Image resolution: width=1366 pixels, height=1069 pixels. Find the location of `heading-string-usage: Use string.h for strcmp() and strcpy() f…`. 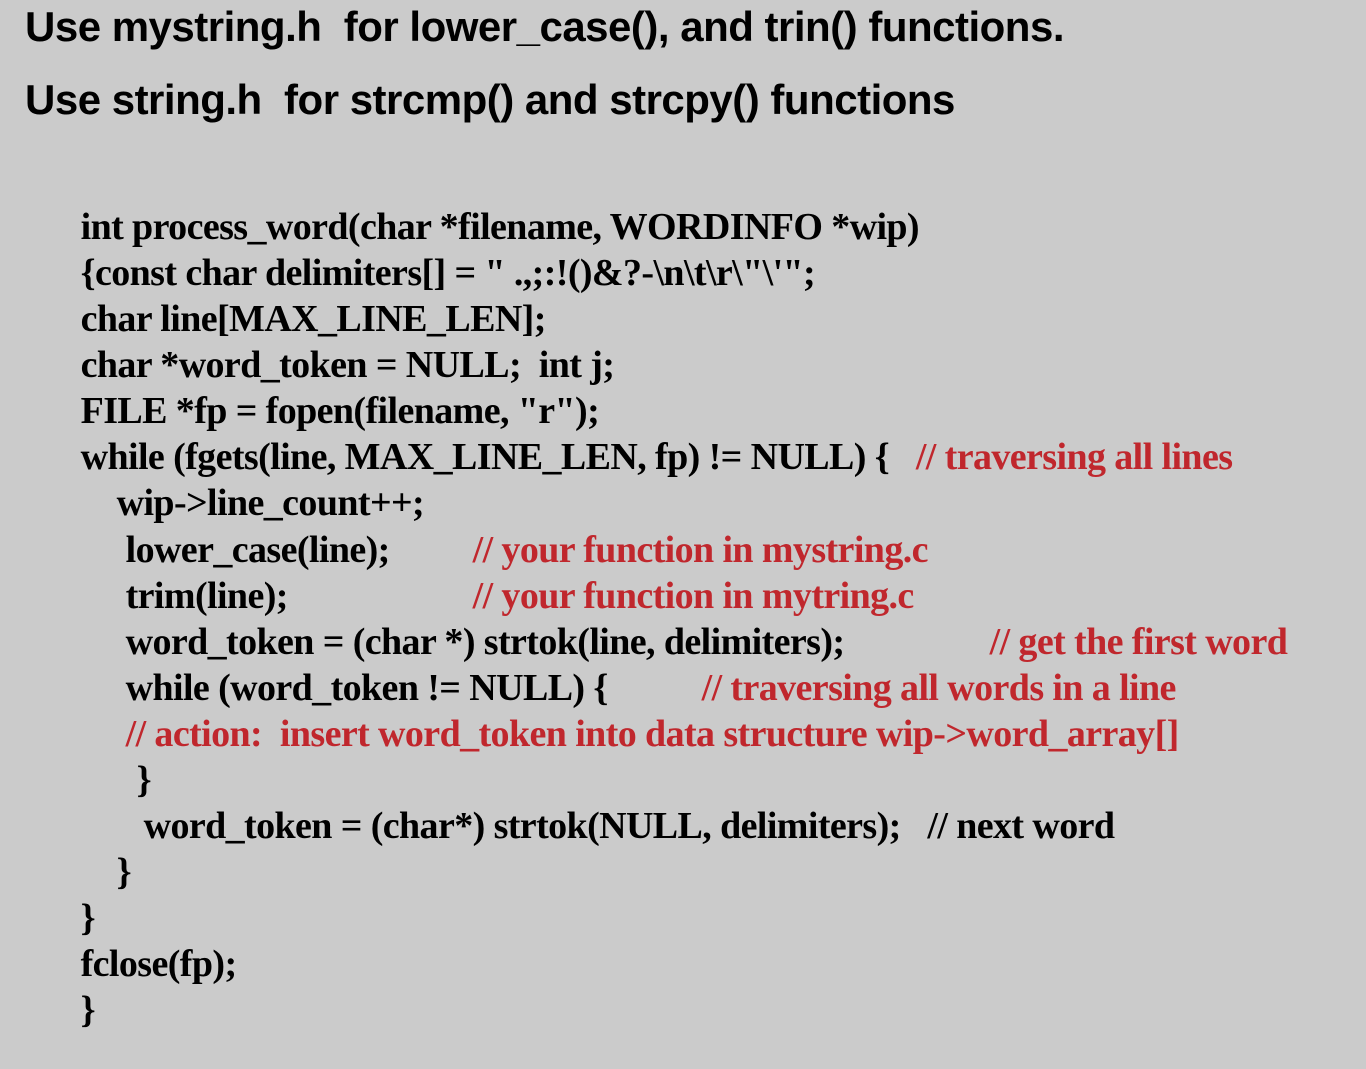

heading-string-usage: Use string.h for strcmp() and strcpy() f… is located at coordinates (490, 99).